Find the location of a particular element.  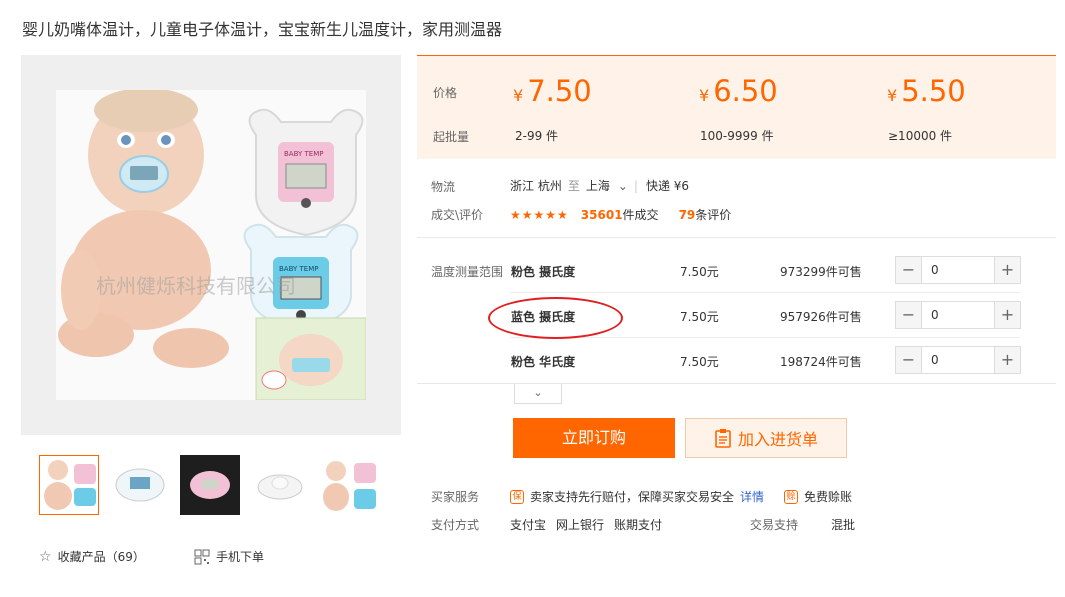

product-title: 婴儿奶嘴体温计，儿童电子体温计，宝宝新生儿温度计，家用测温器 is located at coordinates (262, 29).